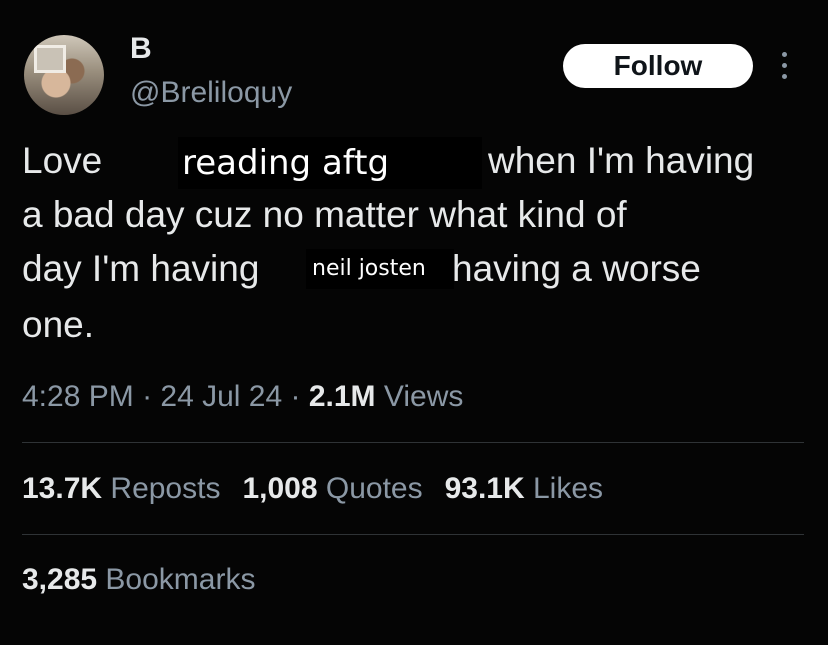  What do you see at coordinates (413, 442) in the screenshot?
I see `divider-top` at bounding box center [413, 442].